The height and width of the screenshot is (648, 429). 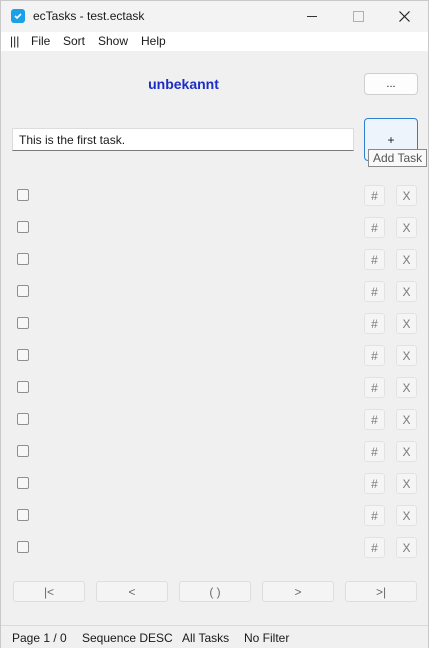 I want to click on menu-sort: Sort, so click(x=74, y=41).